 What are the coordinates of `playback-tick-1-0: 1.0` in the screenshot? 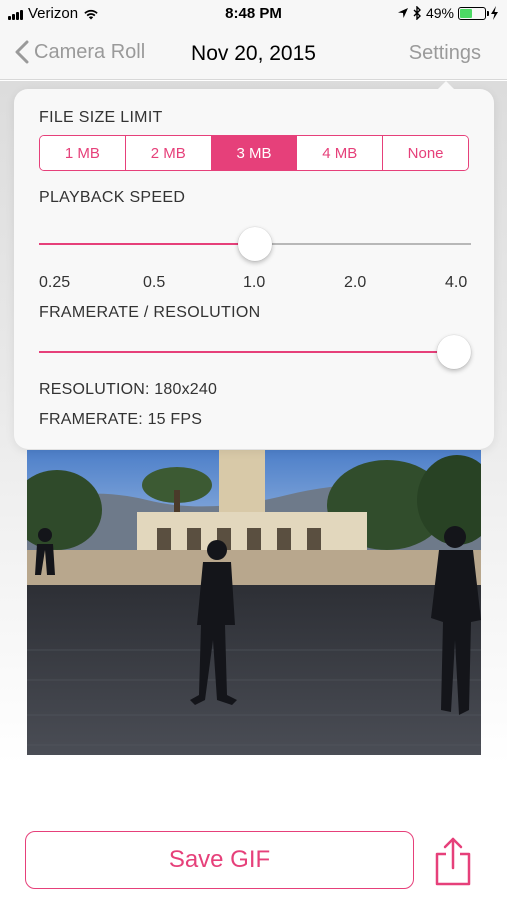 It's located at (254, 282).